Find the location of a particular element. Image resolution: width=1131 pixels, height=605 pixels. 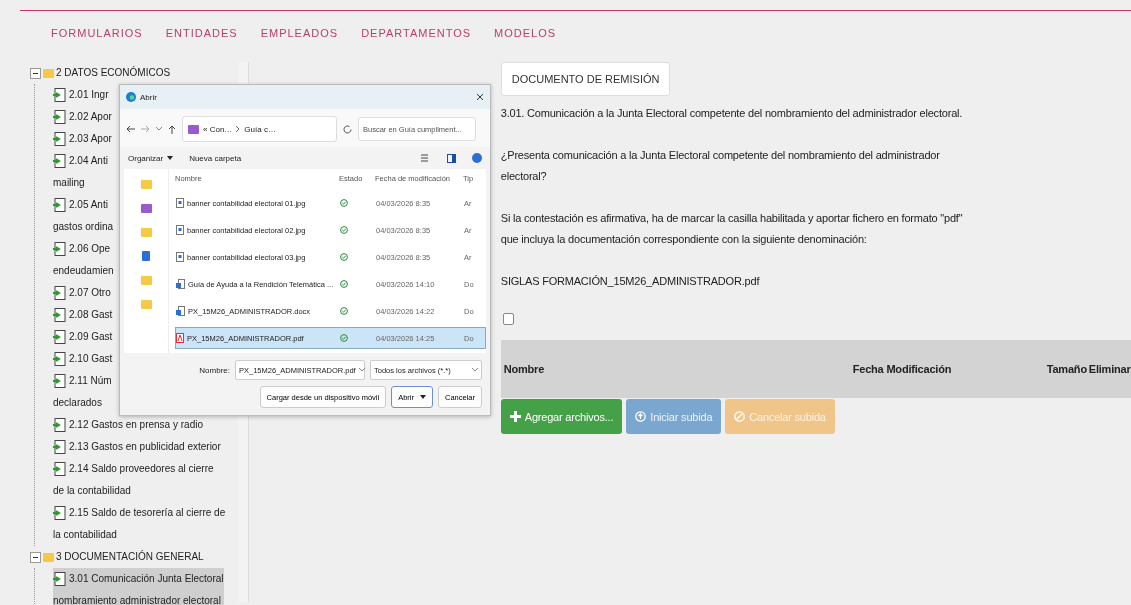

tree-item: 2.07 Otro is located at coordinates (82, 293).